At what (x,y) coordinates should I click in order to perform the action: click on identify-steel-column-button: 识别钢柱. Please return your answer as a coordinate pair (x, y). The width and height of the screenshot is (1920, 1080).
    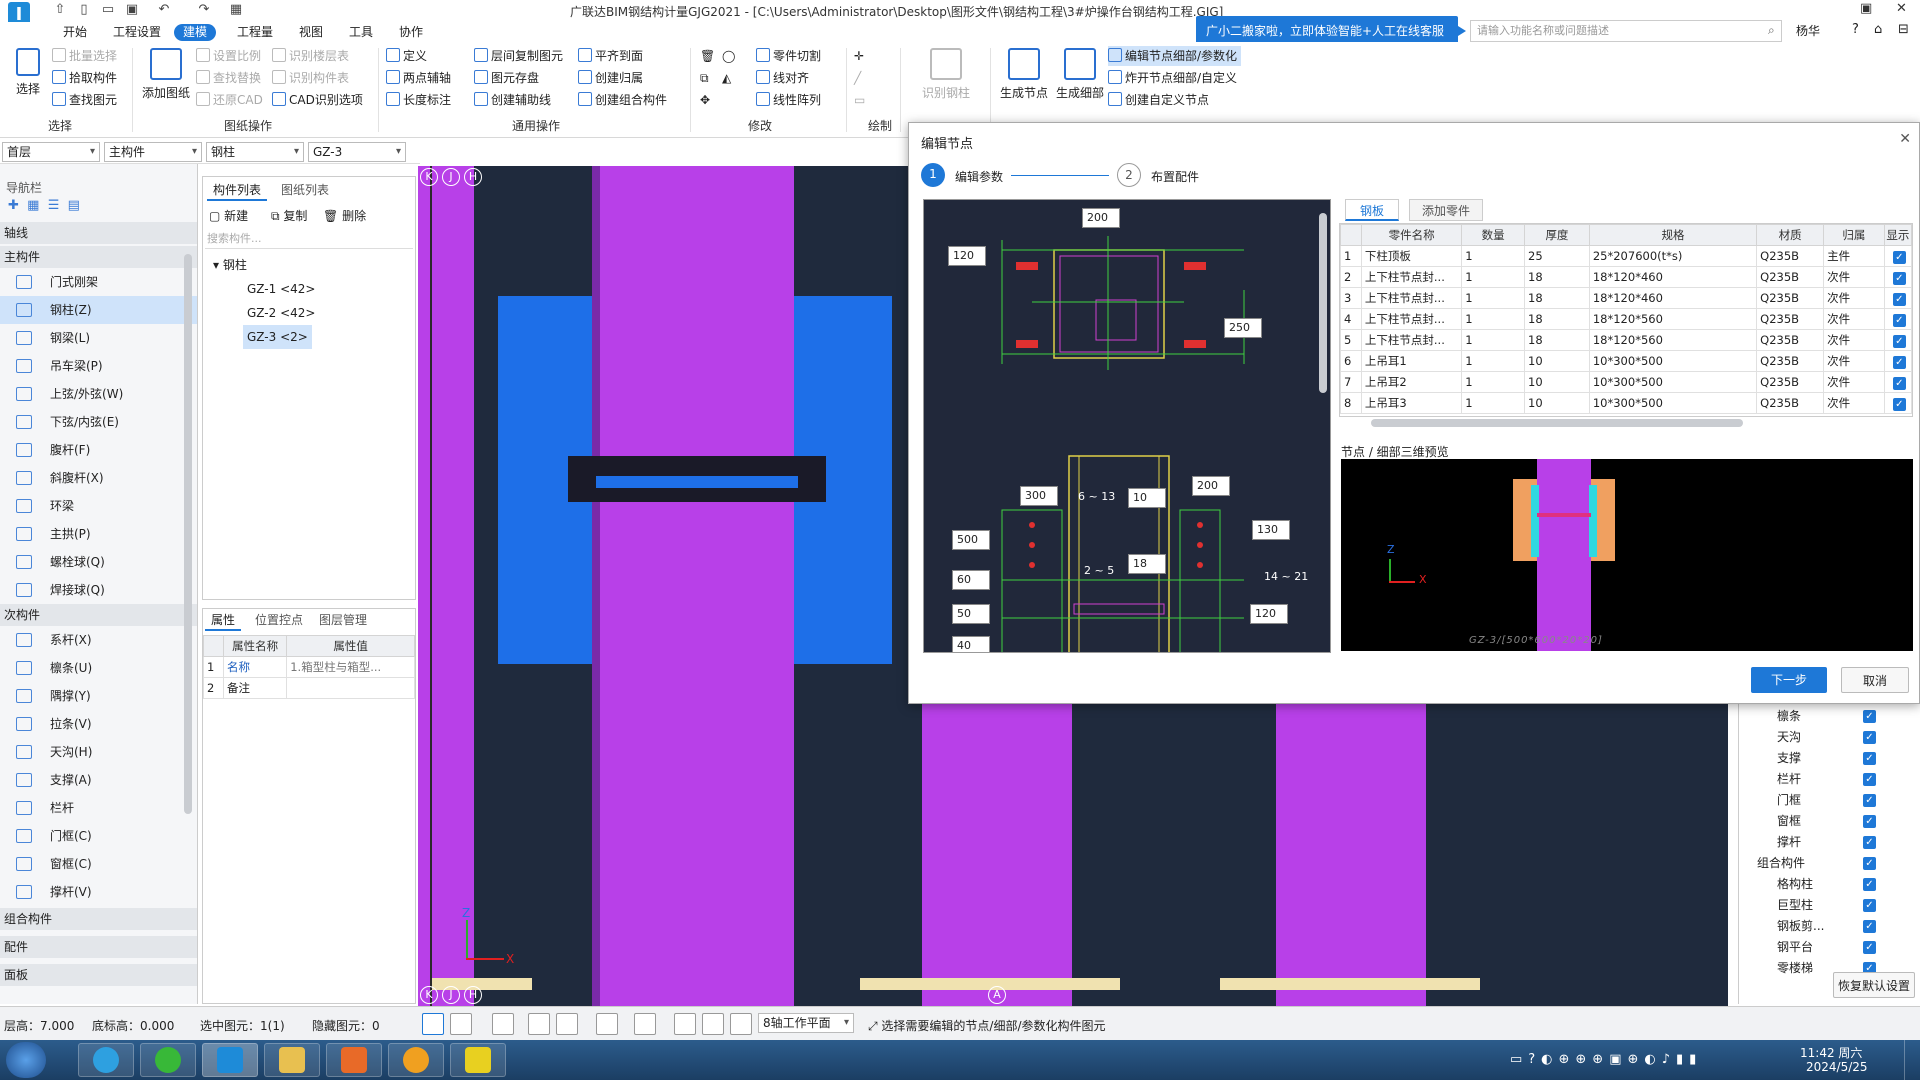
    Looking at the image, I should click on (946, 74).